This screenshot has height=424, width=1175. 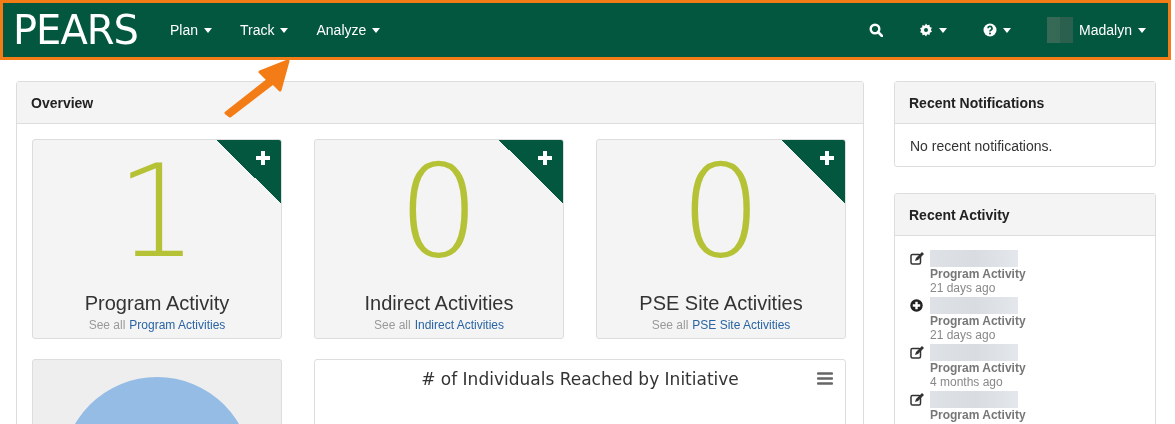 I want to click on stat-count: 1, so click(x=157, y=212).